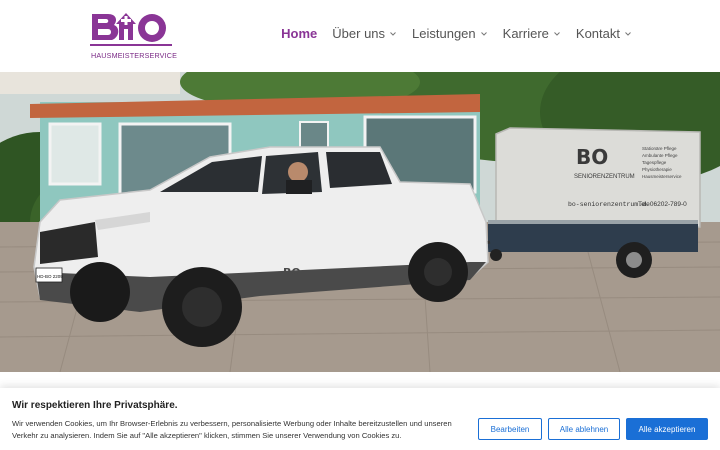 This screenshot has height=450, width=720. What do you see at coordinates (604, 177) in the screenshot?
I see `trailer-subtitle: SENIORENZENTRUM` at bounding box center [604, 177].